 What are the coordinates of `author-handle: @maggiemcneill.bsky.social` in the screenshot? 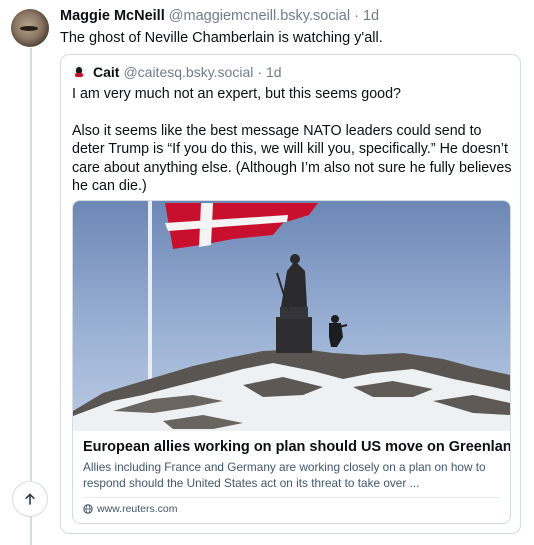 It's located at (259, 16).